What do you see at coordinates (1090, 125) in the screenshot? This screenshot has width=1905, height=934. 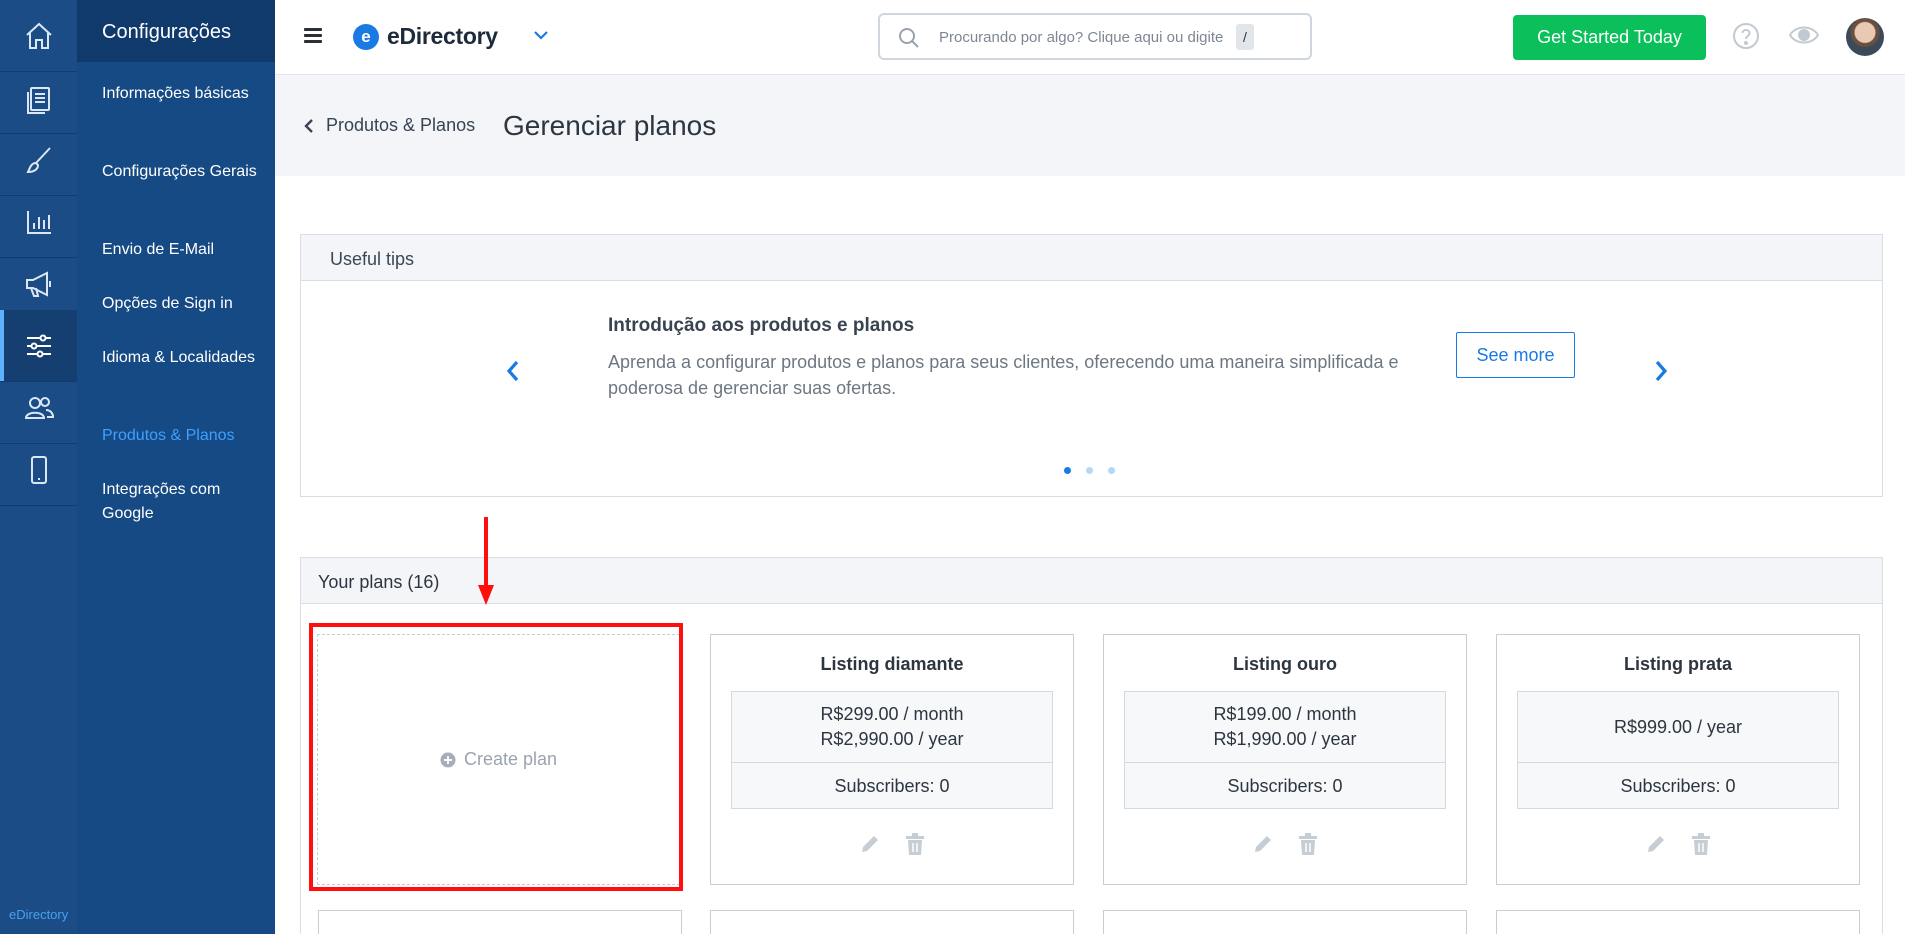 I see `page-header: Produtos & Planos Gerenciar planos` at bounding box center [1090, 125].